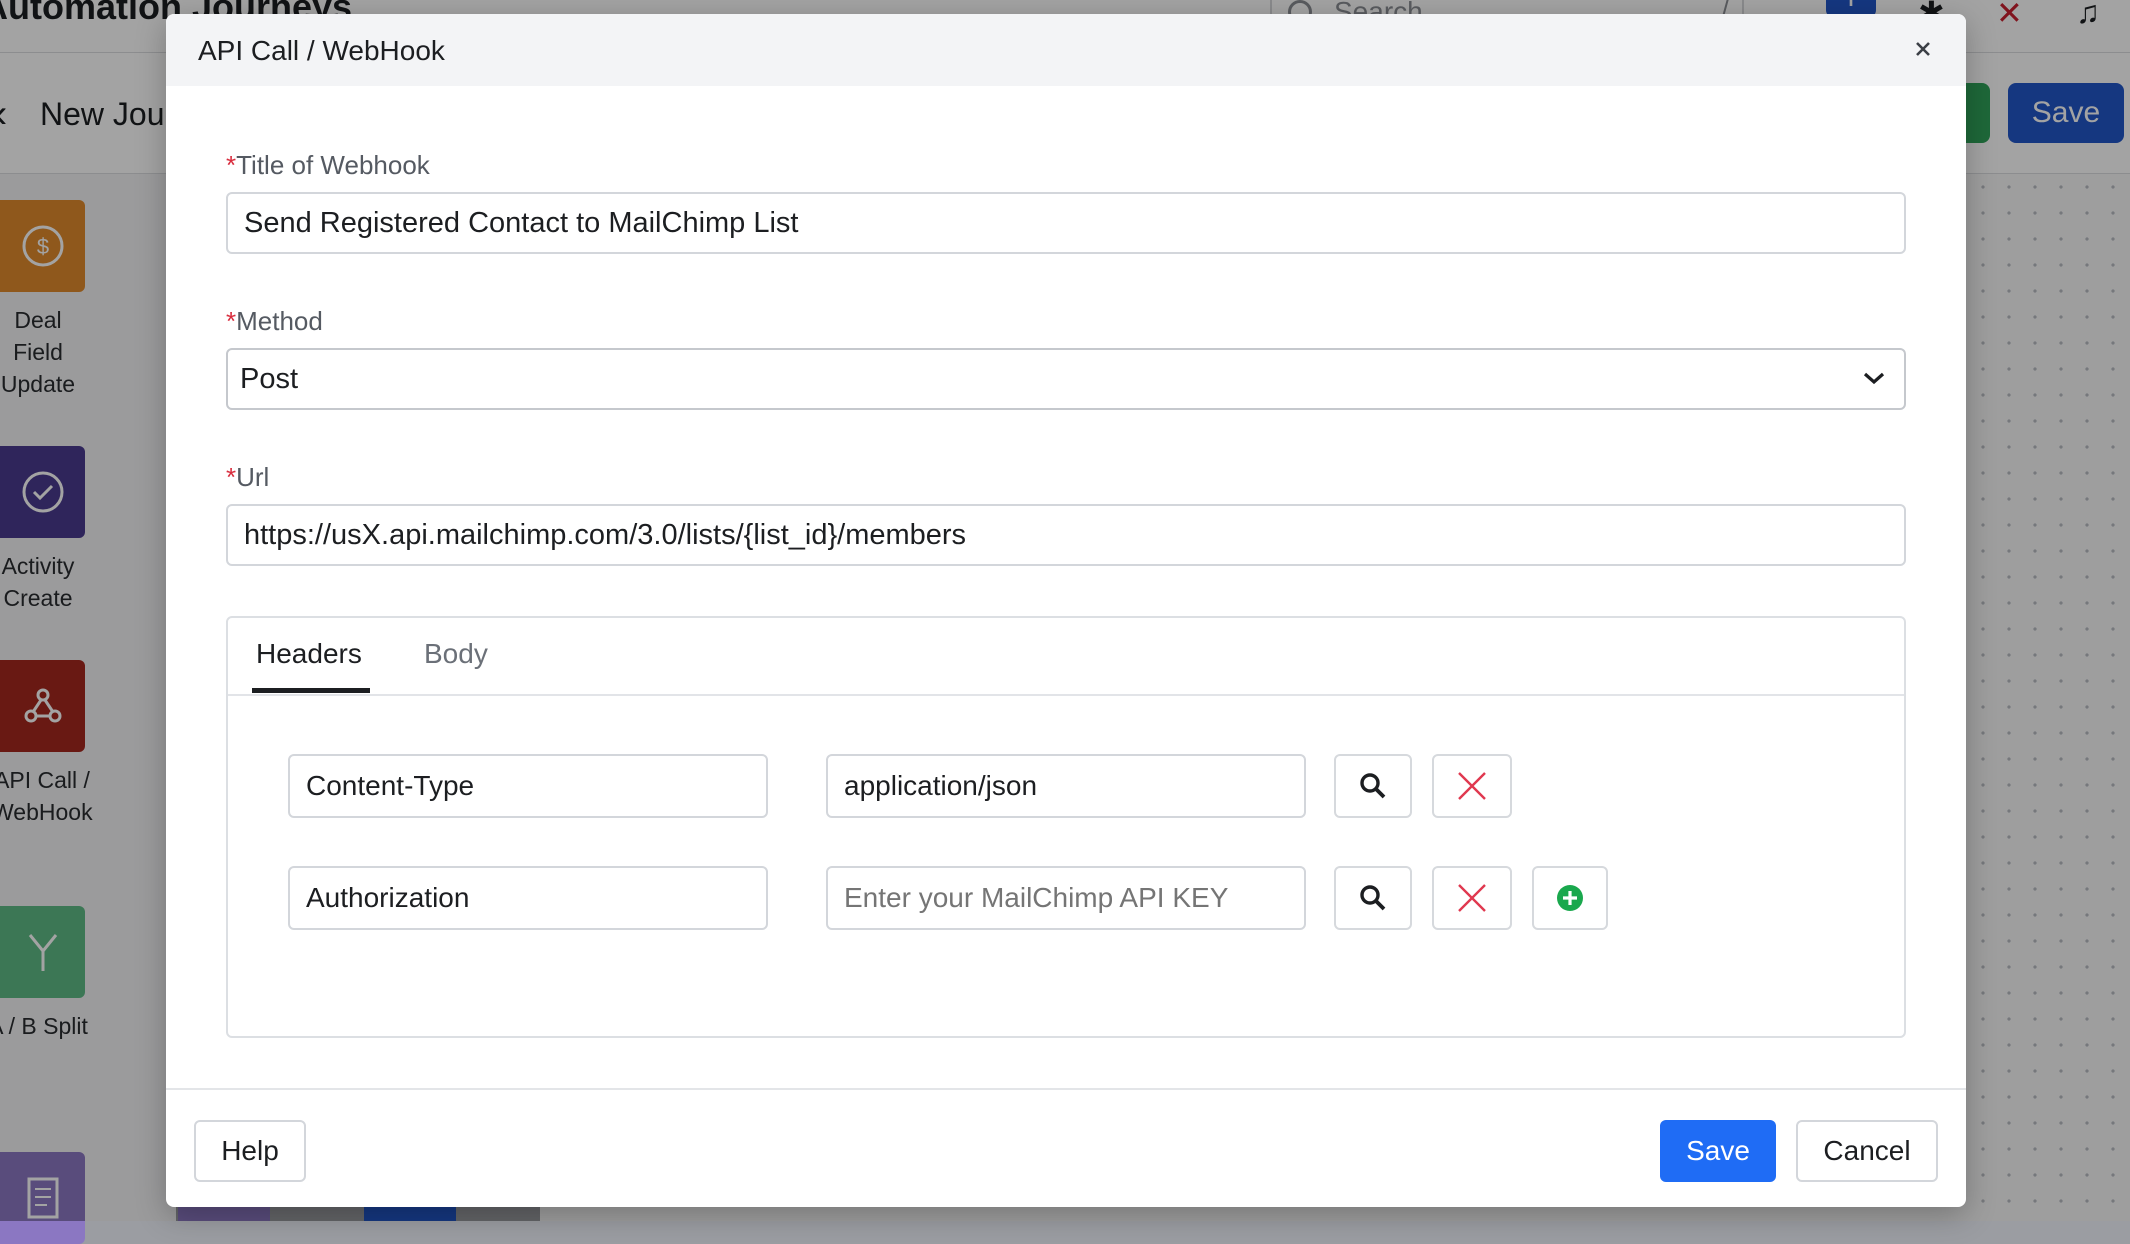  I want to click on save-button: Save, so click(1718, 1151).